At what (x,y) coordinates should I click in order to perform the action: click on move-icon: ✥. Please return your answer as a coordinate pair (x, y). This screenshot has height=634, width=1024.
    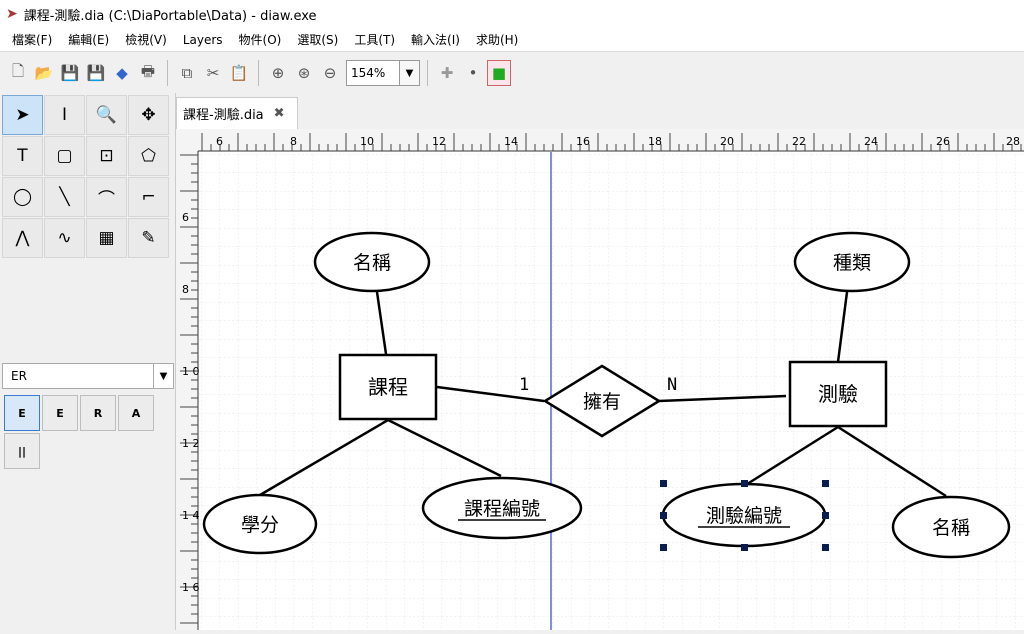
    Looking at the image, I should click on (148, 115).